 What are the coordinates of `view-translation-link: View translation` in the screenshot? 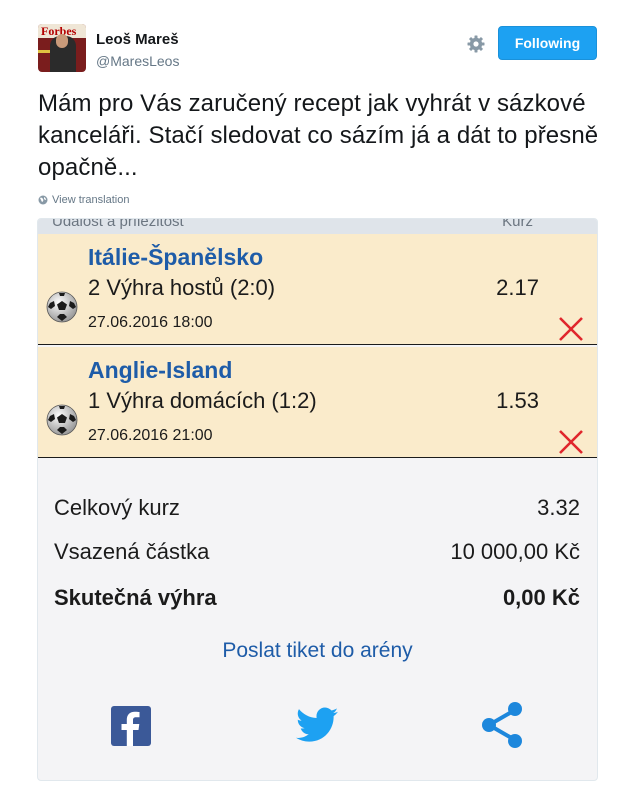 It's located at (83, 200).